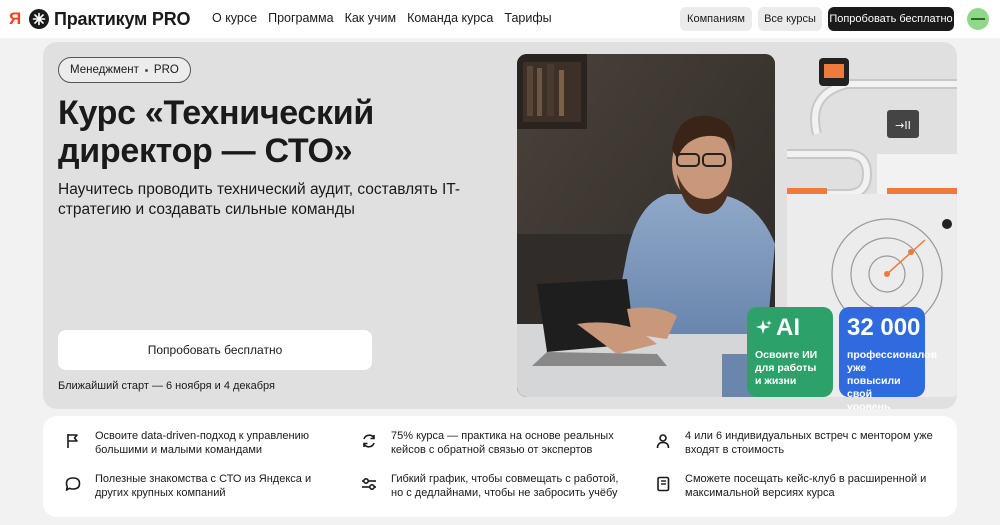 The height and width of the screenshot is (525, 1000). Describe the element at coordinates (146, 70) in the screenshot. I see `tag-separator` at that location.